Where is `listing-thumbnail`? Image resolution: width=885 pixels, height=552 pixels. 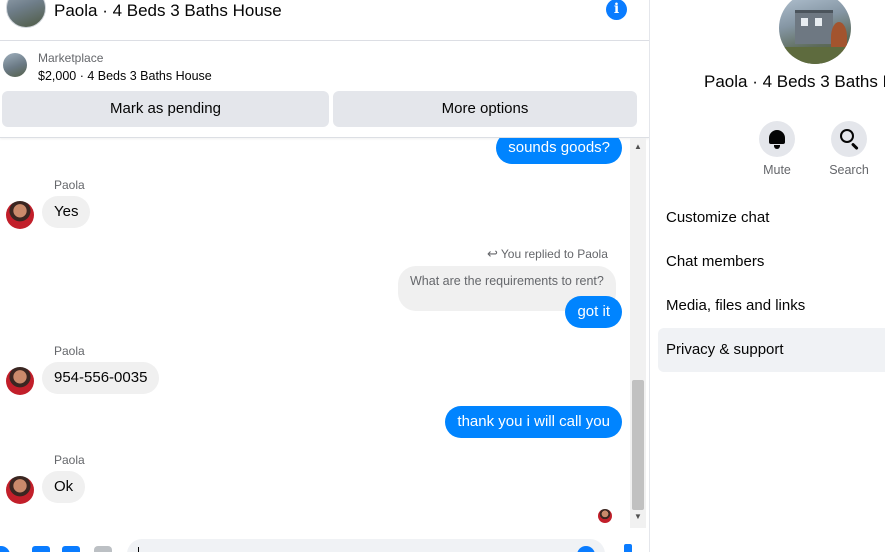 listing-thumbnail is located at coordinates (15, 65).